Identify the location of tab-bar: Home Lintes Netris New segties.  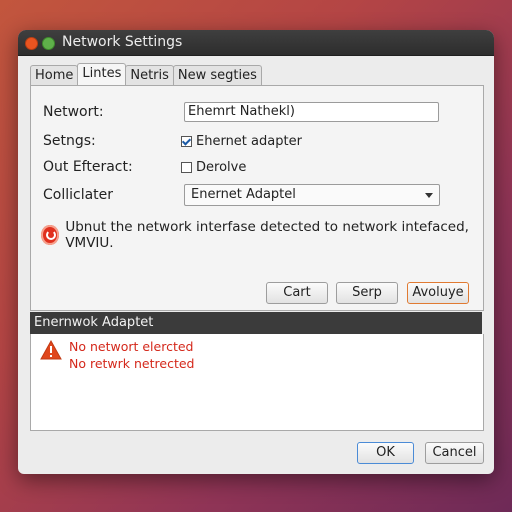
(146, 74).